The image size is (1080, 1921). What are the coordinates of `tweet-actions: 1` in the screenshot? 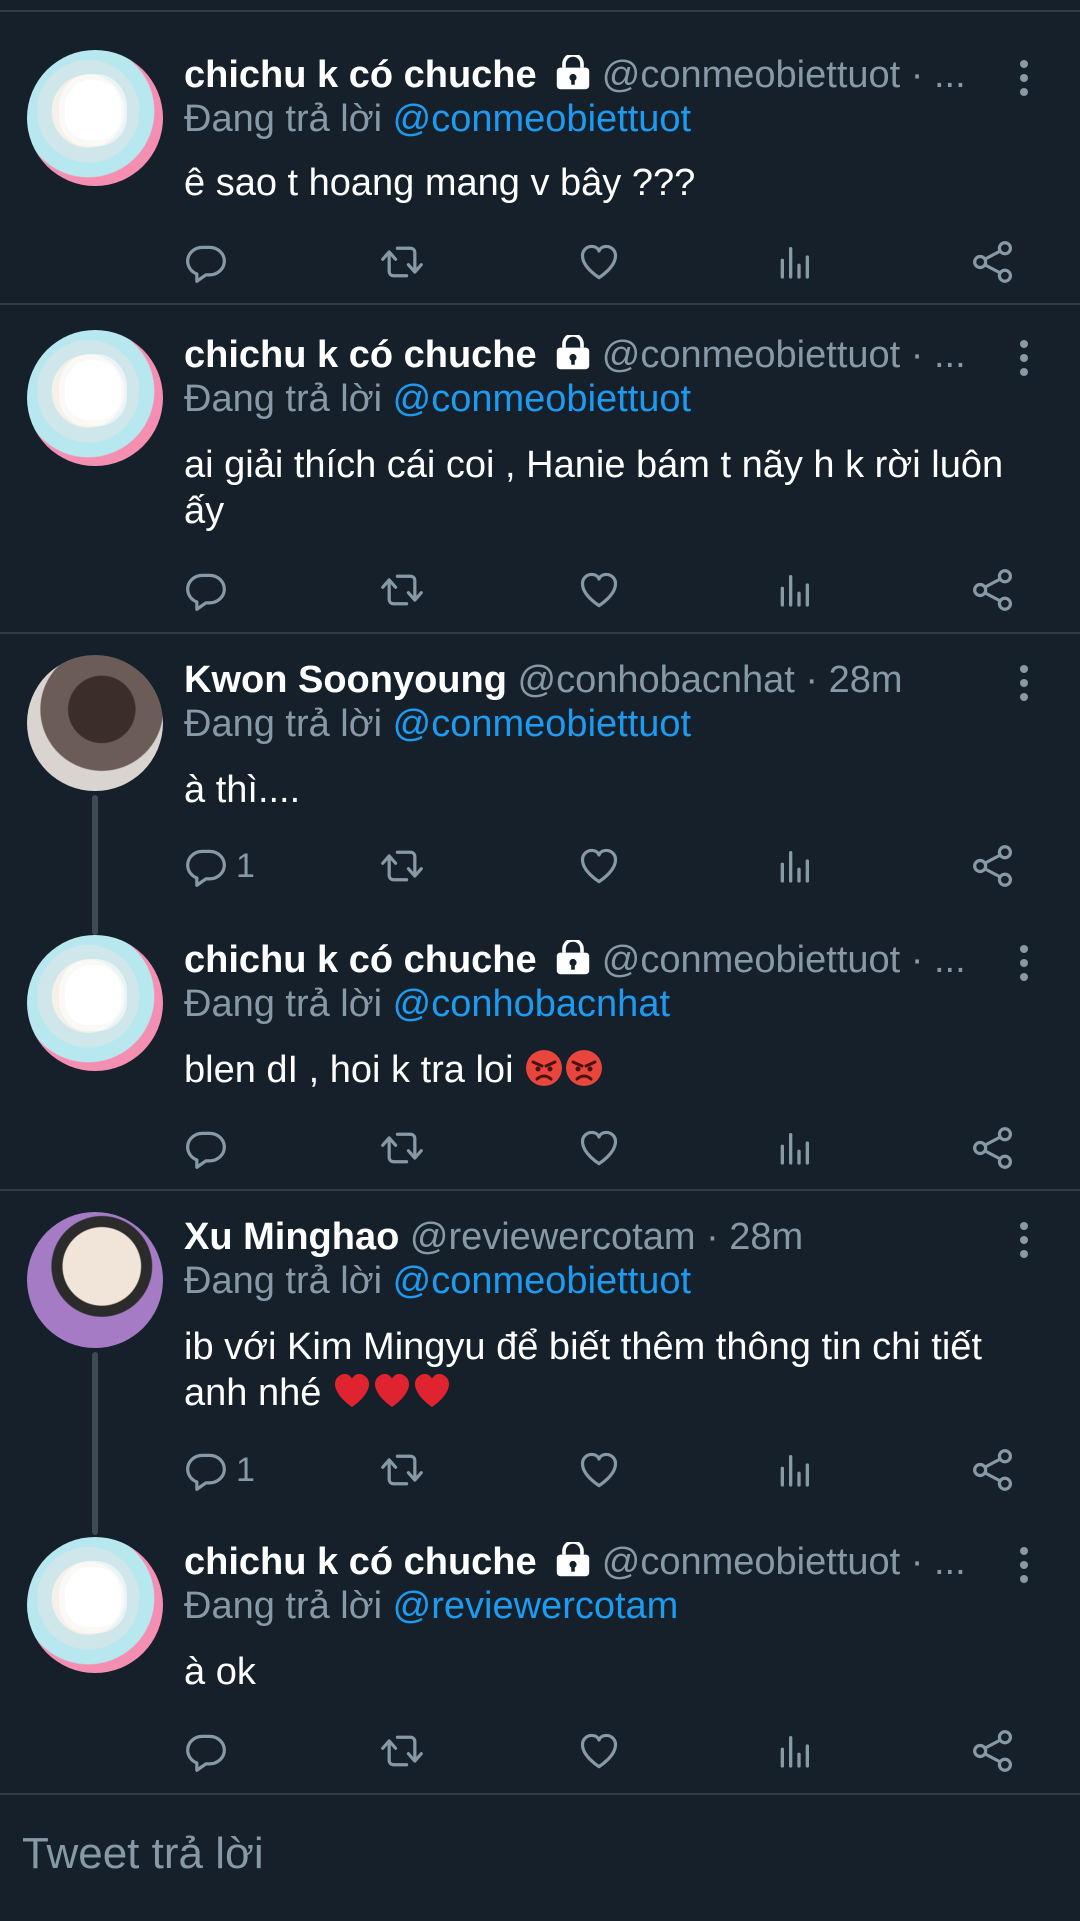 It's located at (614, 866).